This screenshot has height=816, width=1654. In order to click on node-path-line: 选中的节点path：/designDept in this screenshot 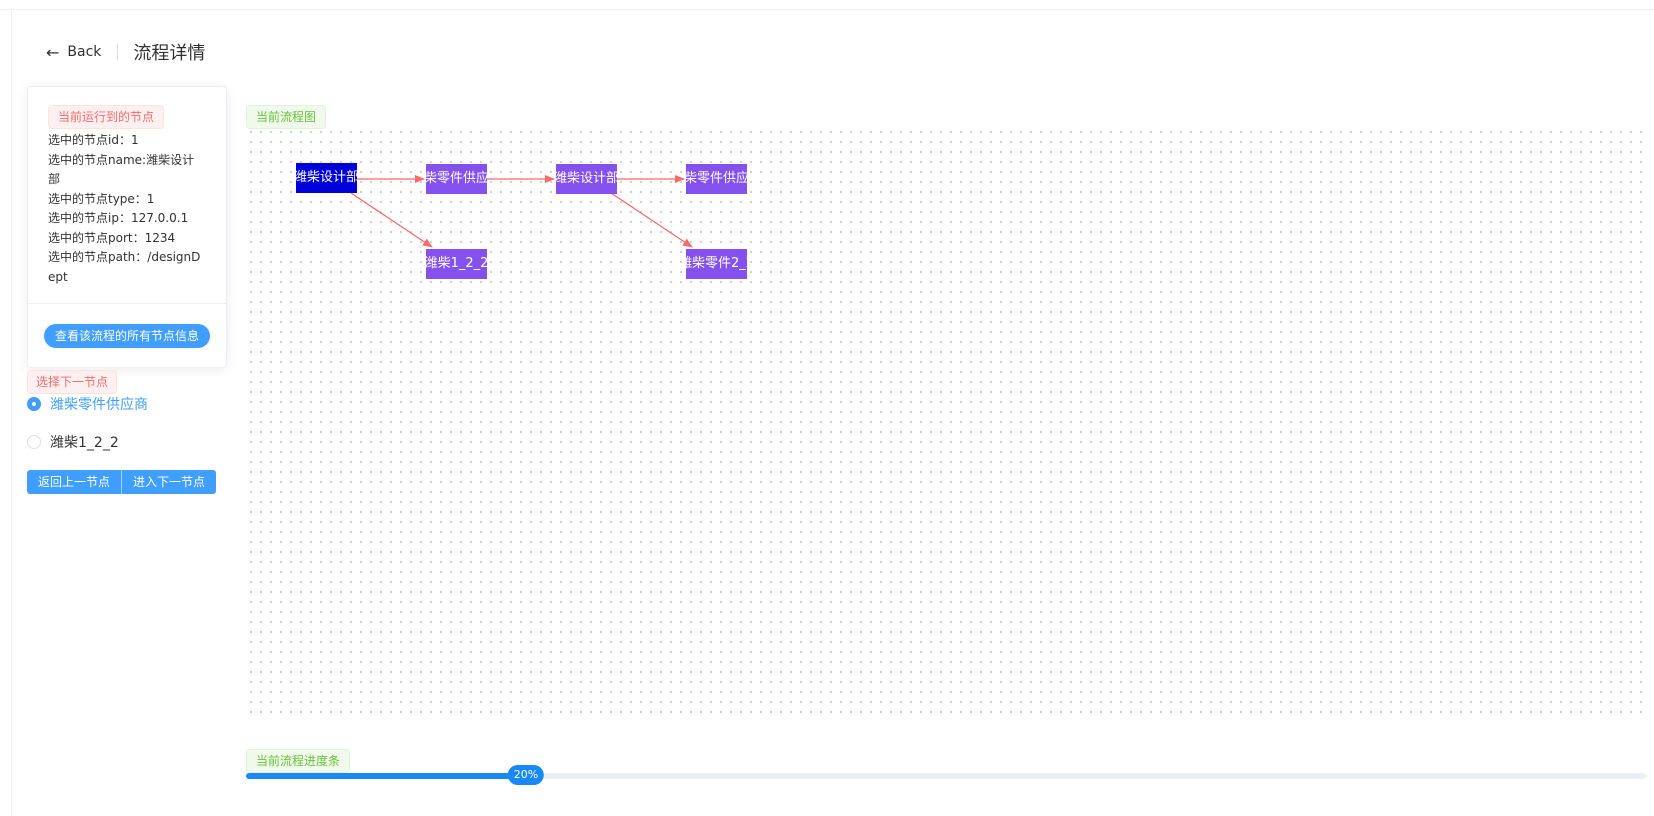, I will do `click(124, 267)`.